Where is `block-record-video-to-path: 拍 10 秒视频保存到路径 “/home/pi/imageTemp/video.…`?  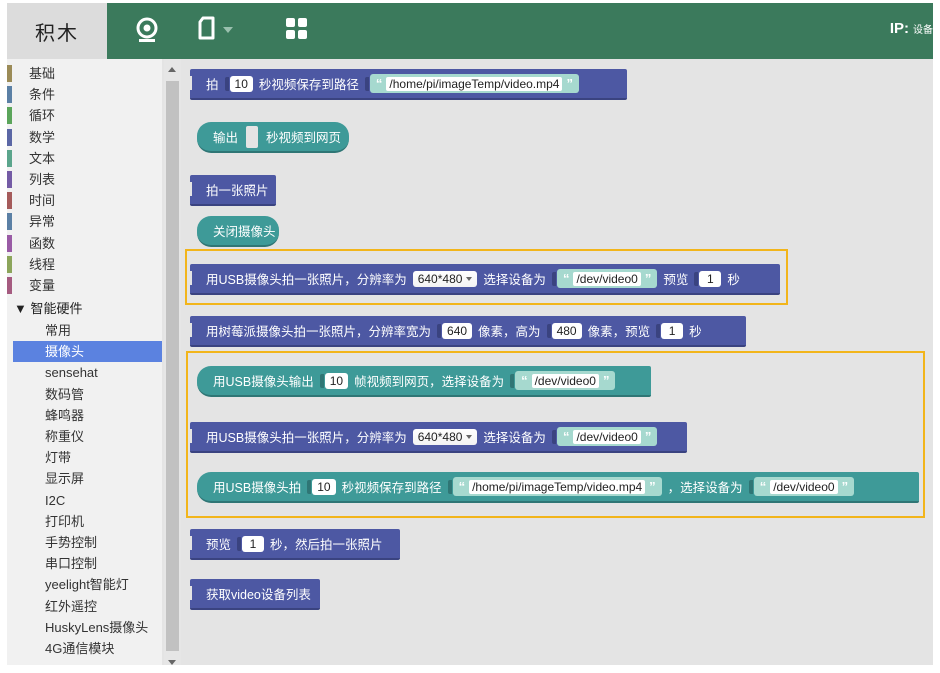 block-record-video-to-path: 拍 10 秒视频保存到路径 “/home/pi/imageTemp/video.… is located at coordinates (408, 84).